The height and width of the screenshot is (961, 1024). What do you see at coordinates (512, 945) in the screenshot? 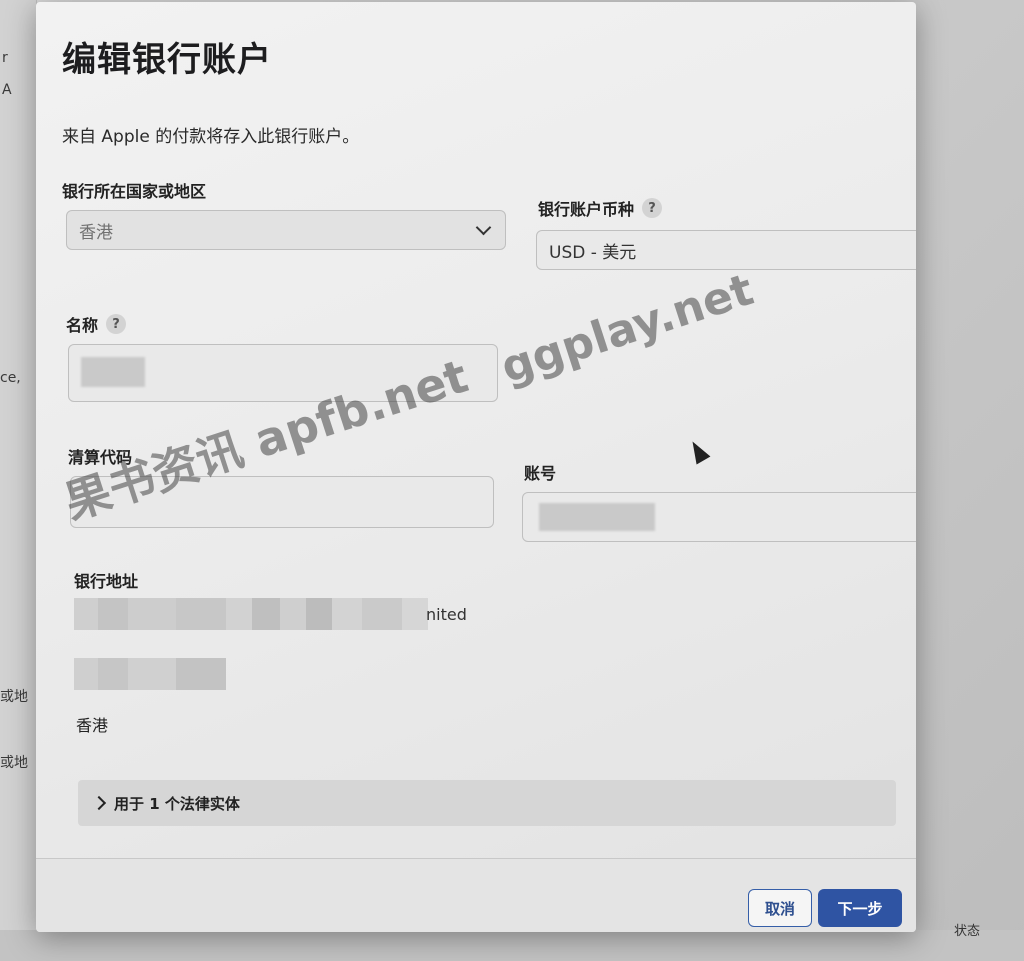
I see `background-table-bottom` at bounding box center [512, 945].